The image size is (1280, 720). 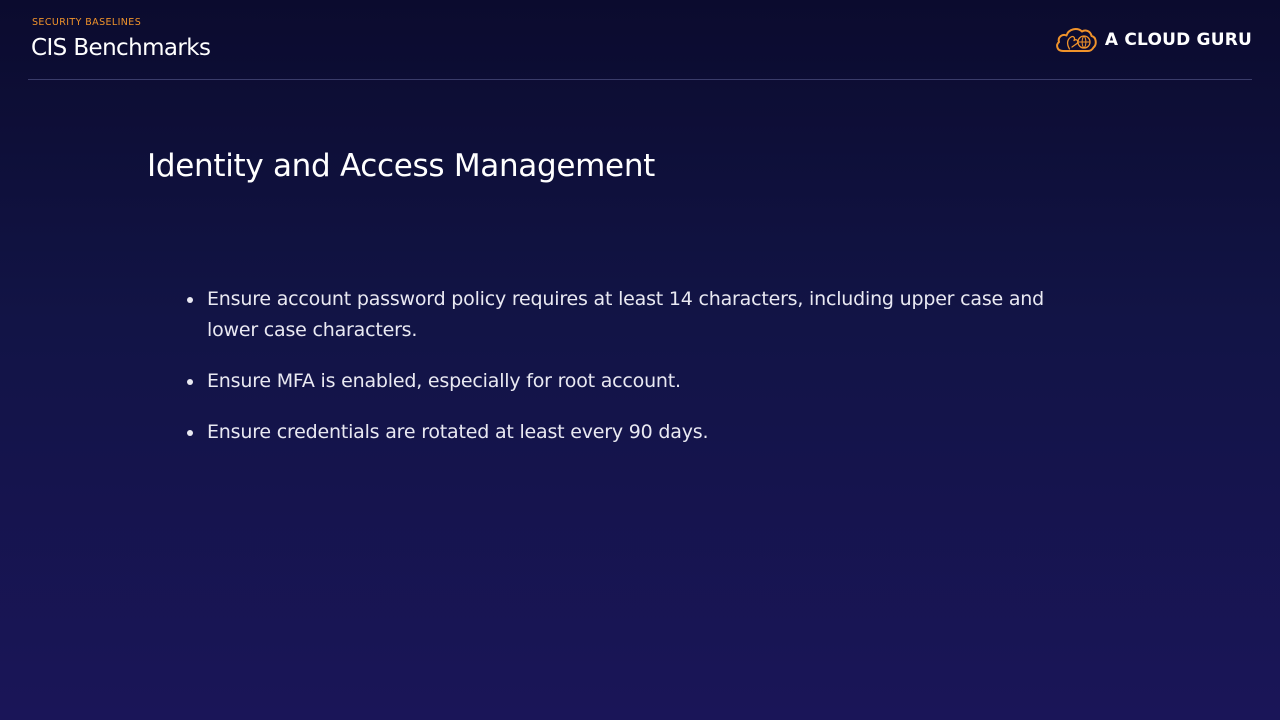 What do you see at coordinates (87, 22) in the screenshot?
I see `section-eyebrow: SECURITY BASELINES` at bounding box center [87, 22].